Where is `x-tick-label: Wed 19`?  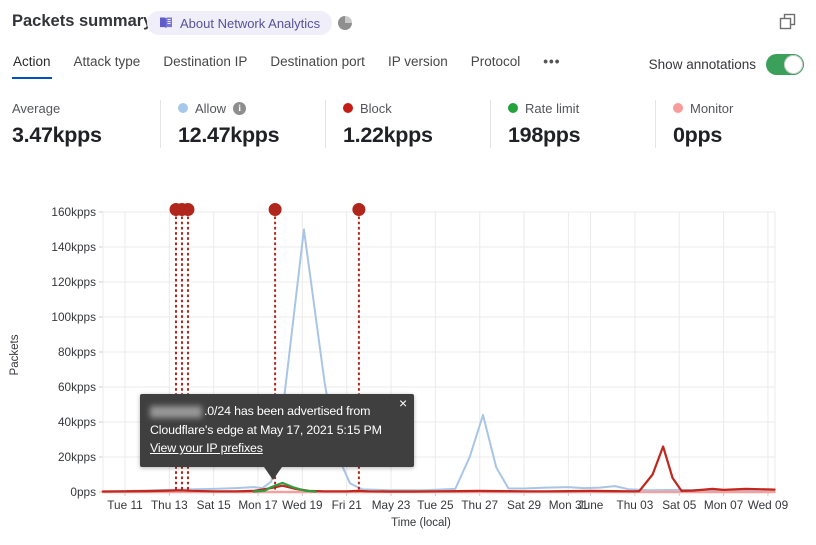
x-tick-label: Wed 19 is located at coordinates (302, 505).